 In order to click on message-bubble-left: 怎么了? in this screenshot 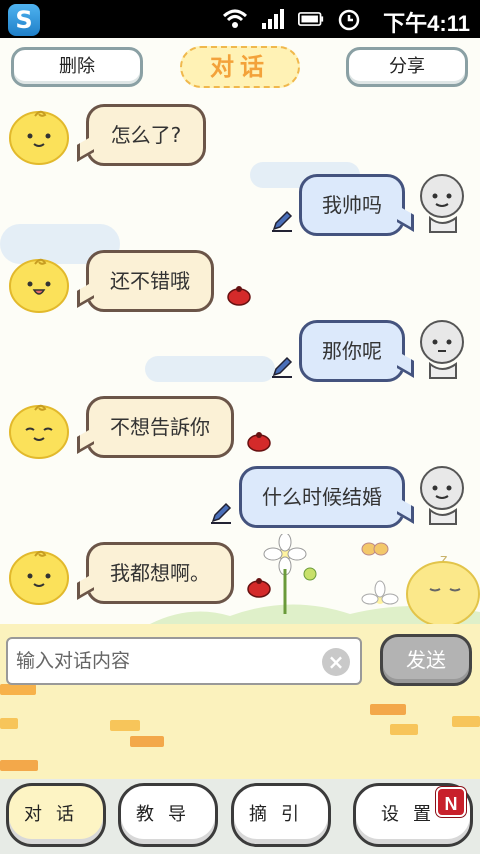, I will do `click(146, 135)`.